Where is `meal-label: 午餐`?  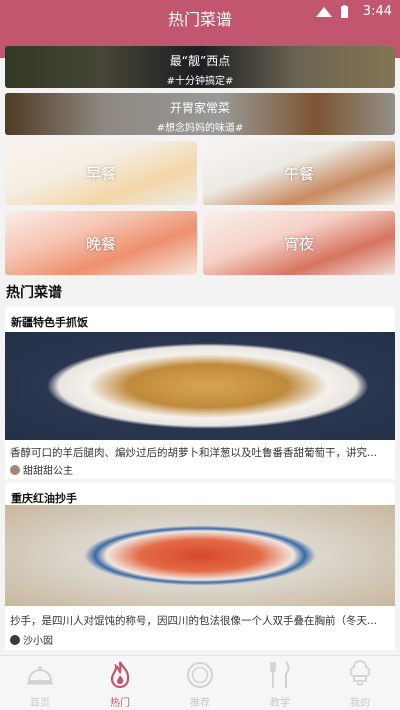 meal-label: 午餐 is located at coordinates (298, 174).